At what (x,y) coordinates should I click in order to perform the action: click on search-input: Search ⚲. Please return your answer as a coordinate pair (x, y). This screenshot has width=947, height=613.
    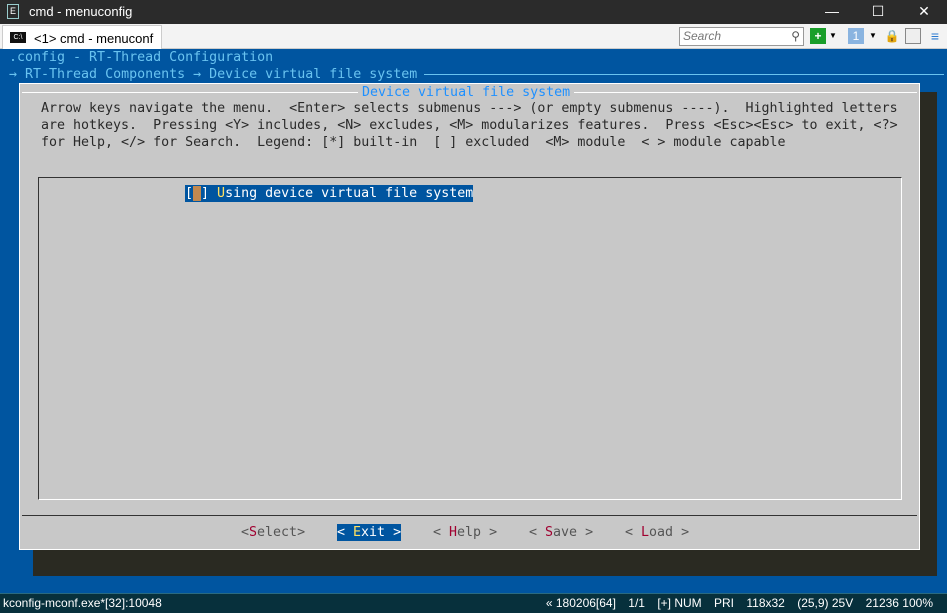
    Looking at the image, I should click on (741, 36).